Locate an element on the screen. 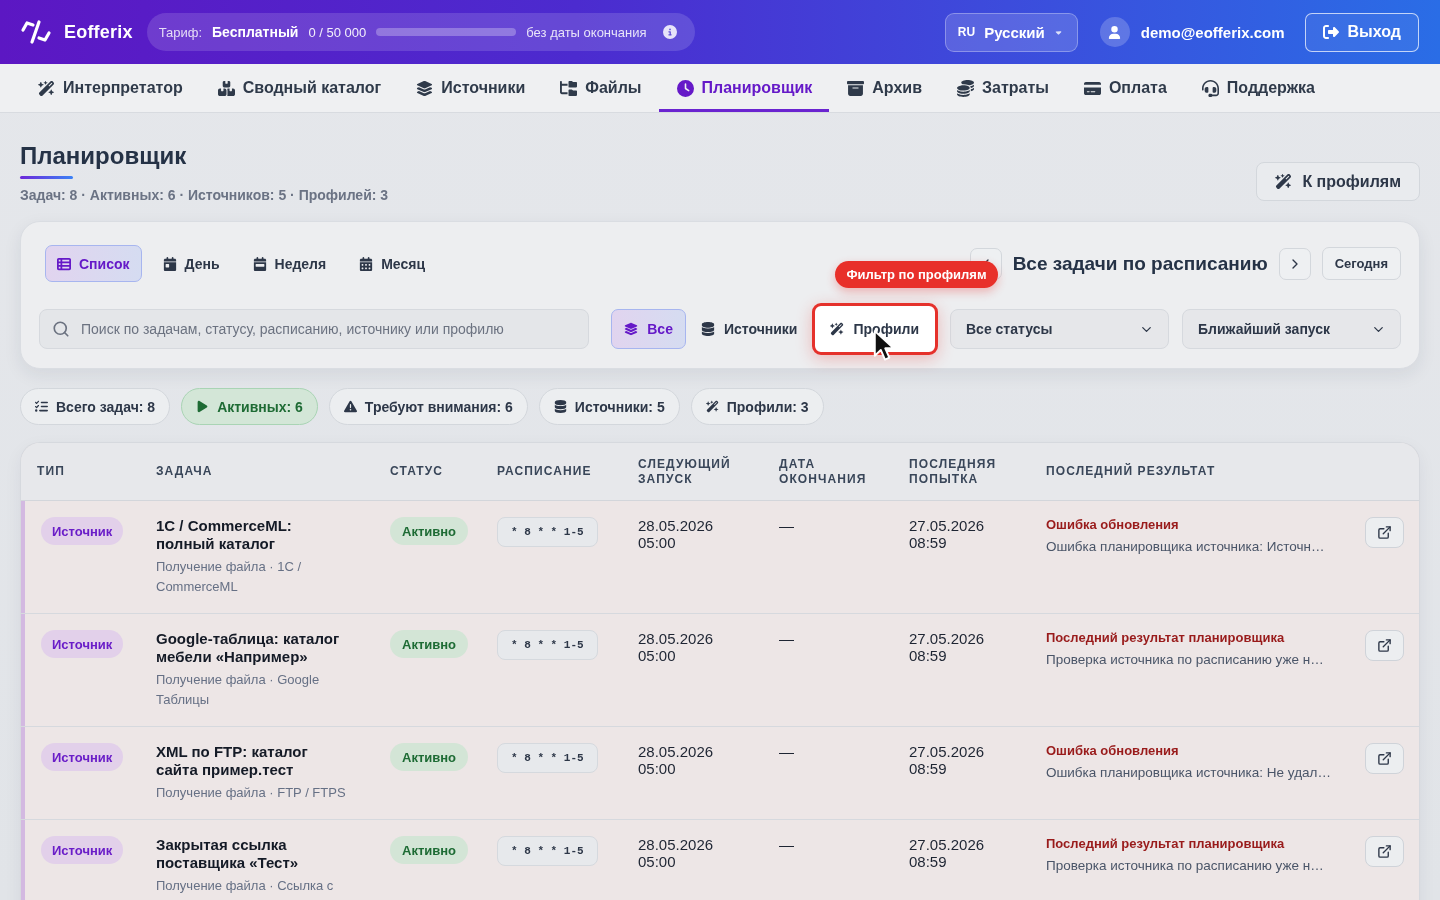  column-header: РАСПИСАНИЕ is located at coordinates (544, 471).